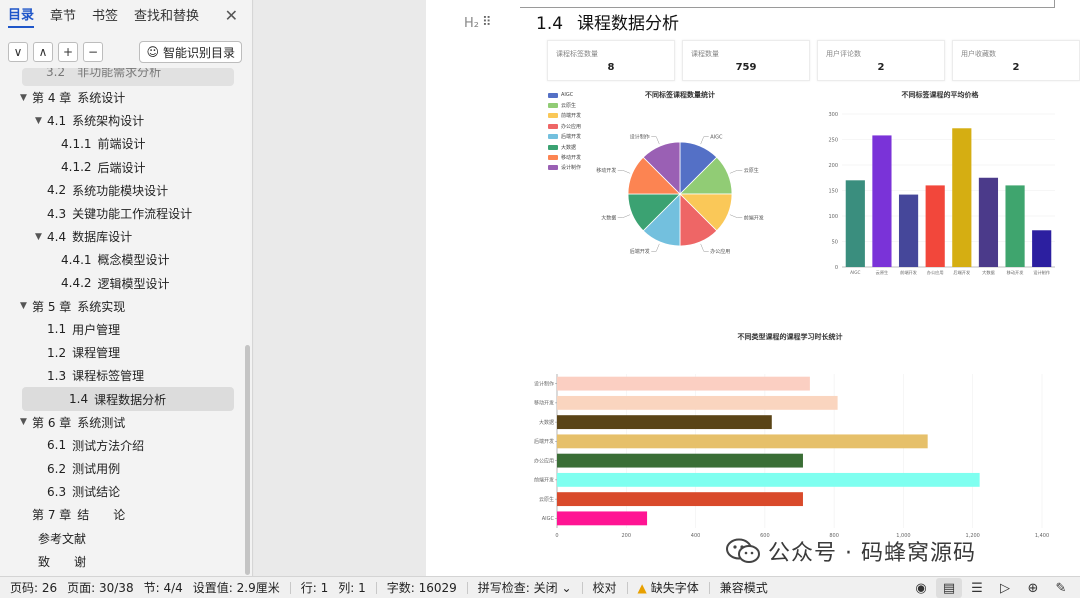 This screenshot has height=598, width=1080. What do you see at coordinates (101, 306) in the screenshot?
I see `toc-item-label: 系统实现` at bounding box center [101, 306].